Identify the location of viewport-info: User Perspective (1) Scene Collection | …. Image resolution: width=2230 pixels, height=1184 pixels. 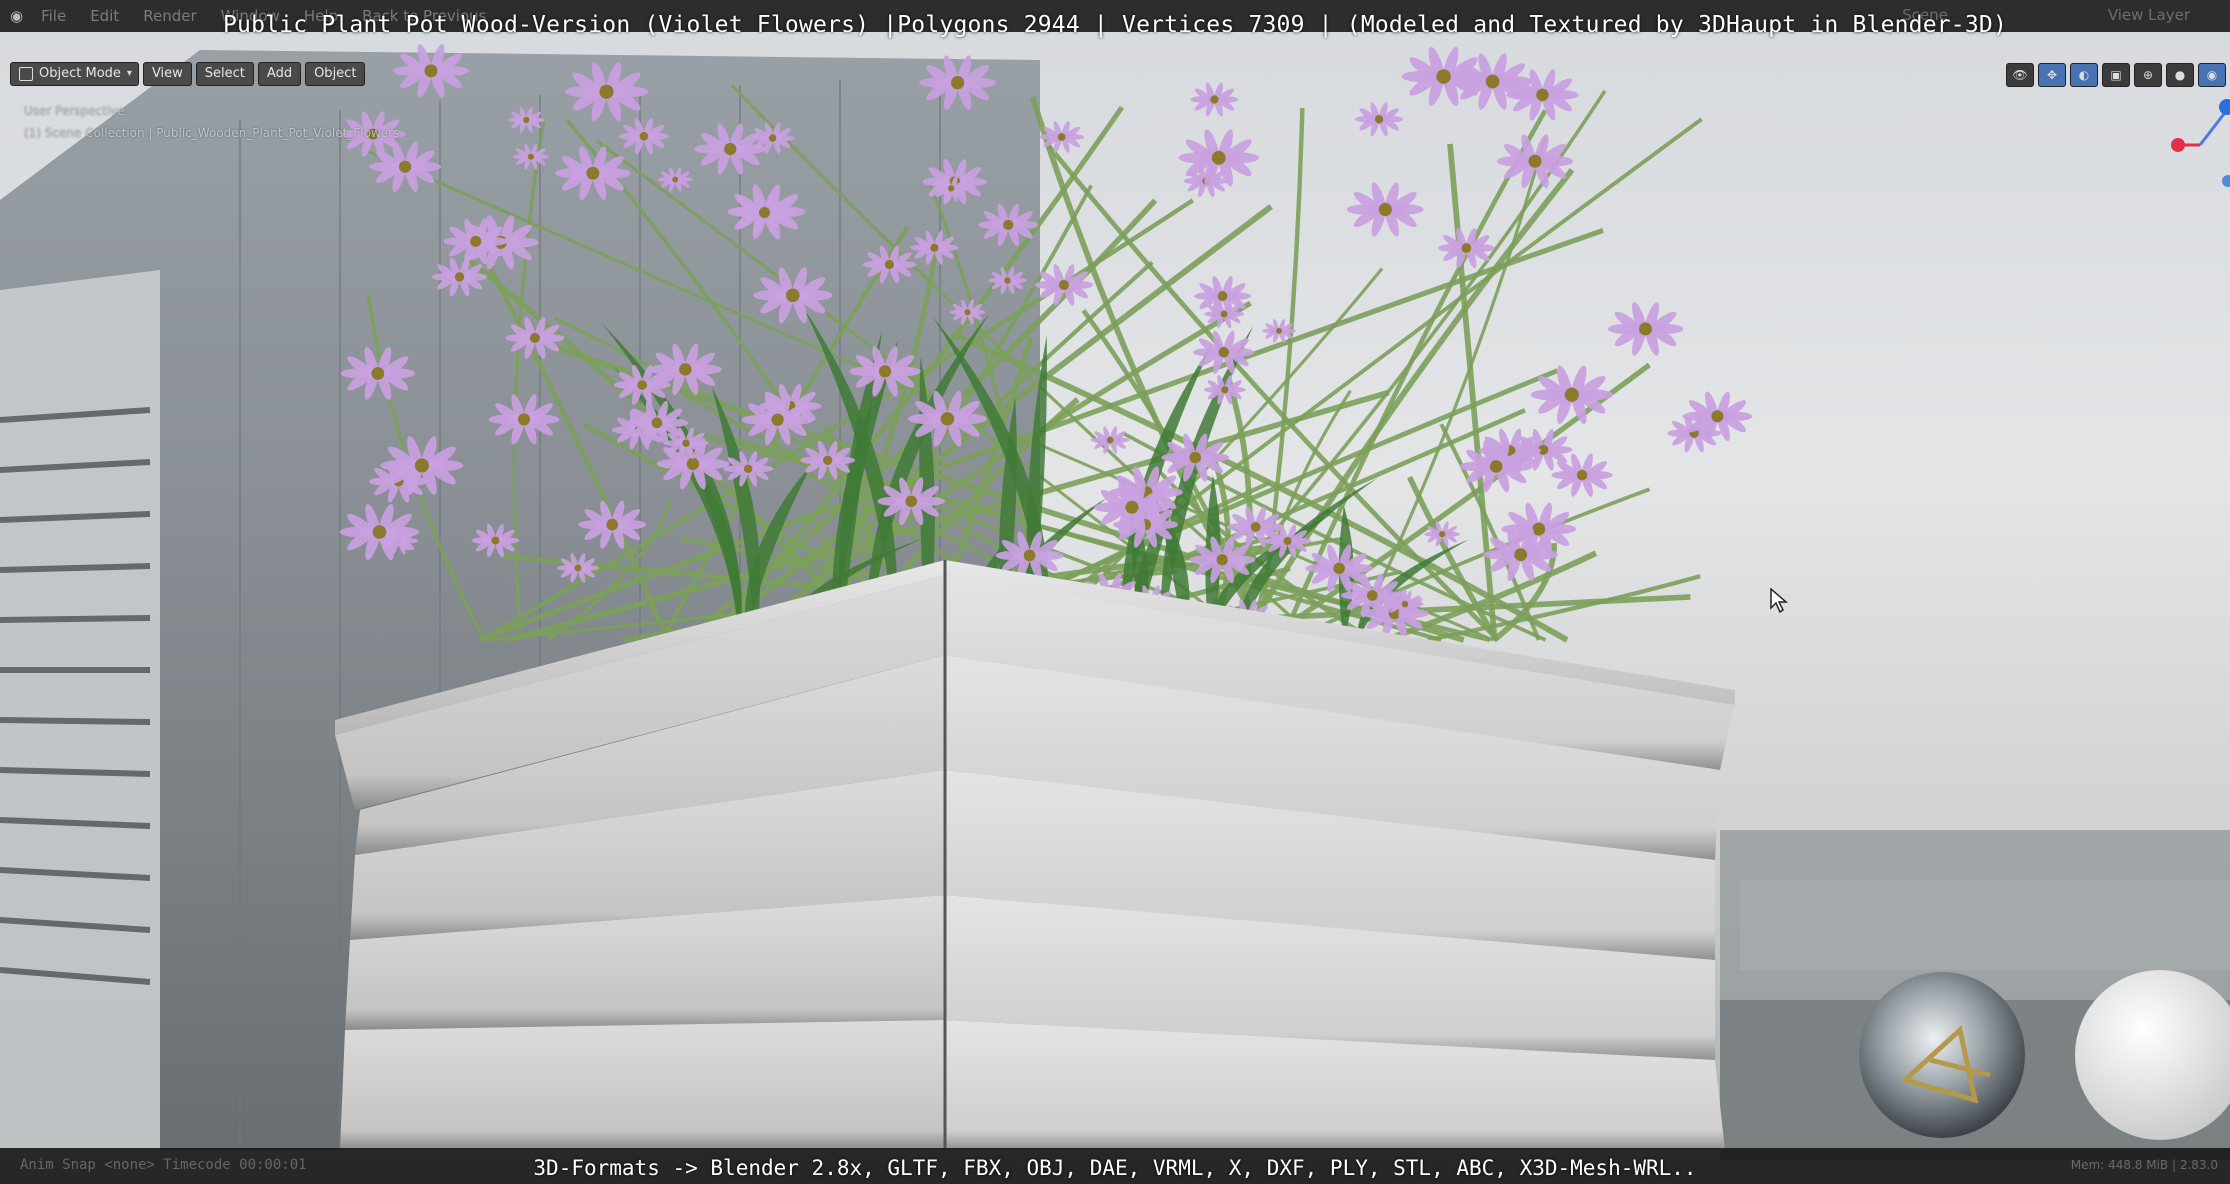
(211, 122).